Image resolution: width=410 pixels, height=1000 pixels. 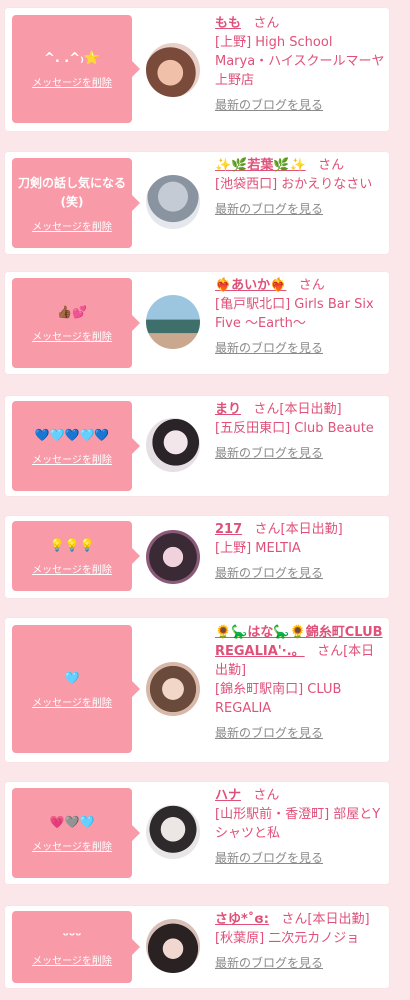 I want to click on message-bubble: 👍🏾💕 メッセージを削除, so click(x=76, y=323).